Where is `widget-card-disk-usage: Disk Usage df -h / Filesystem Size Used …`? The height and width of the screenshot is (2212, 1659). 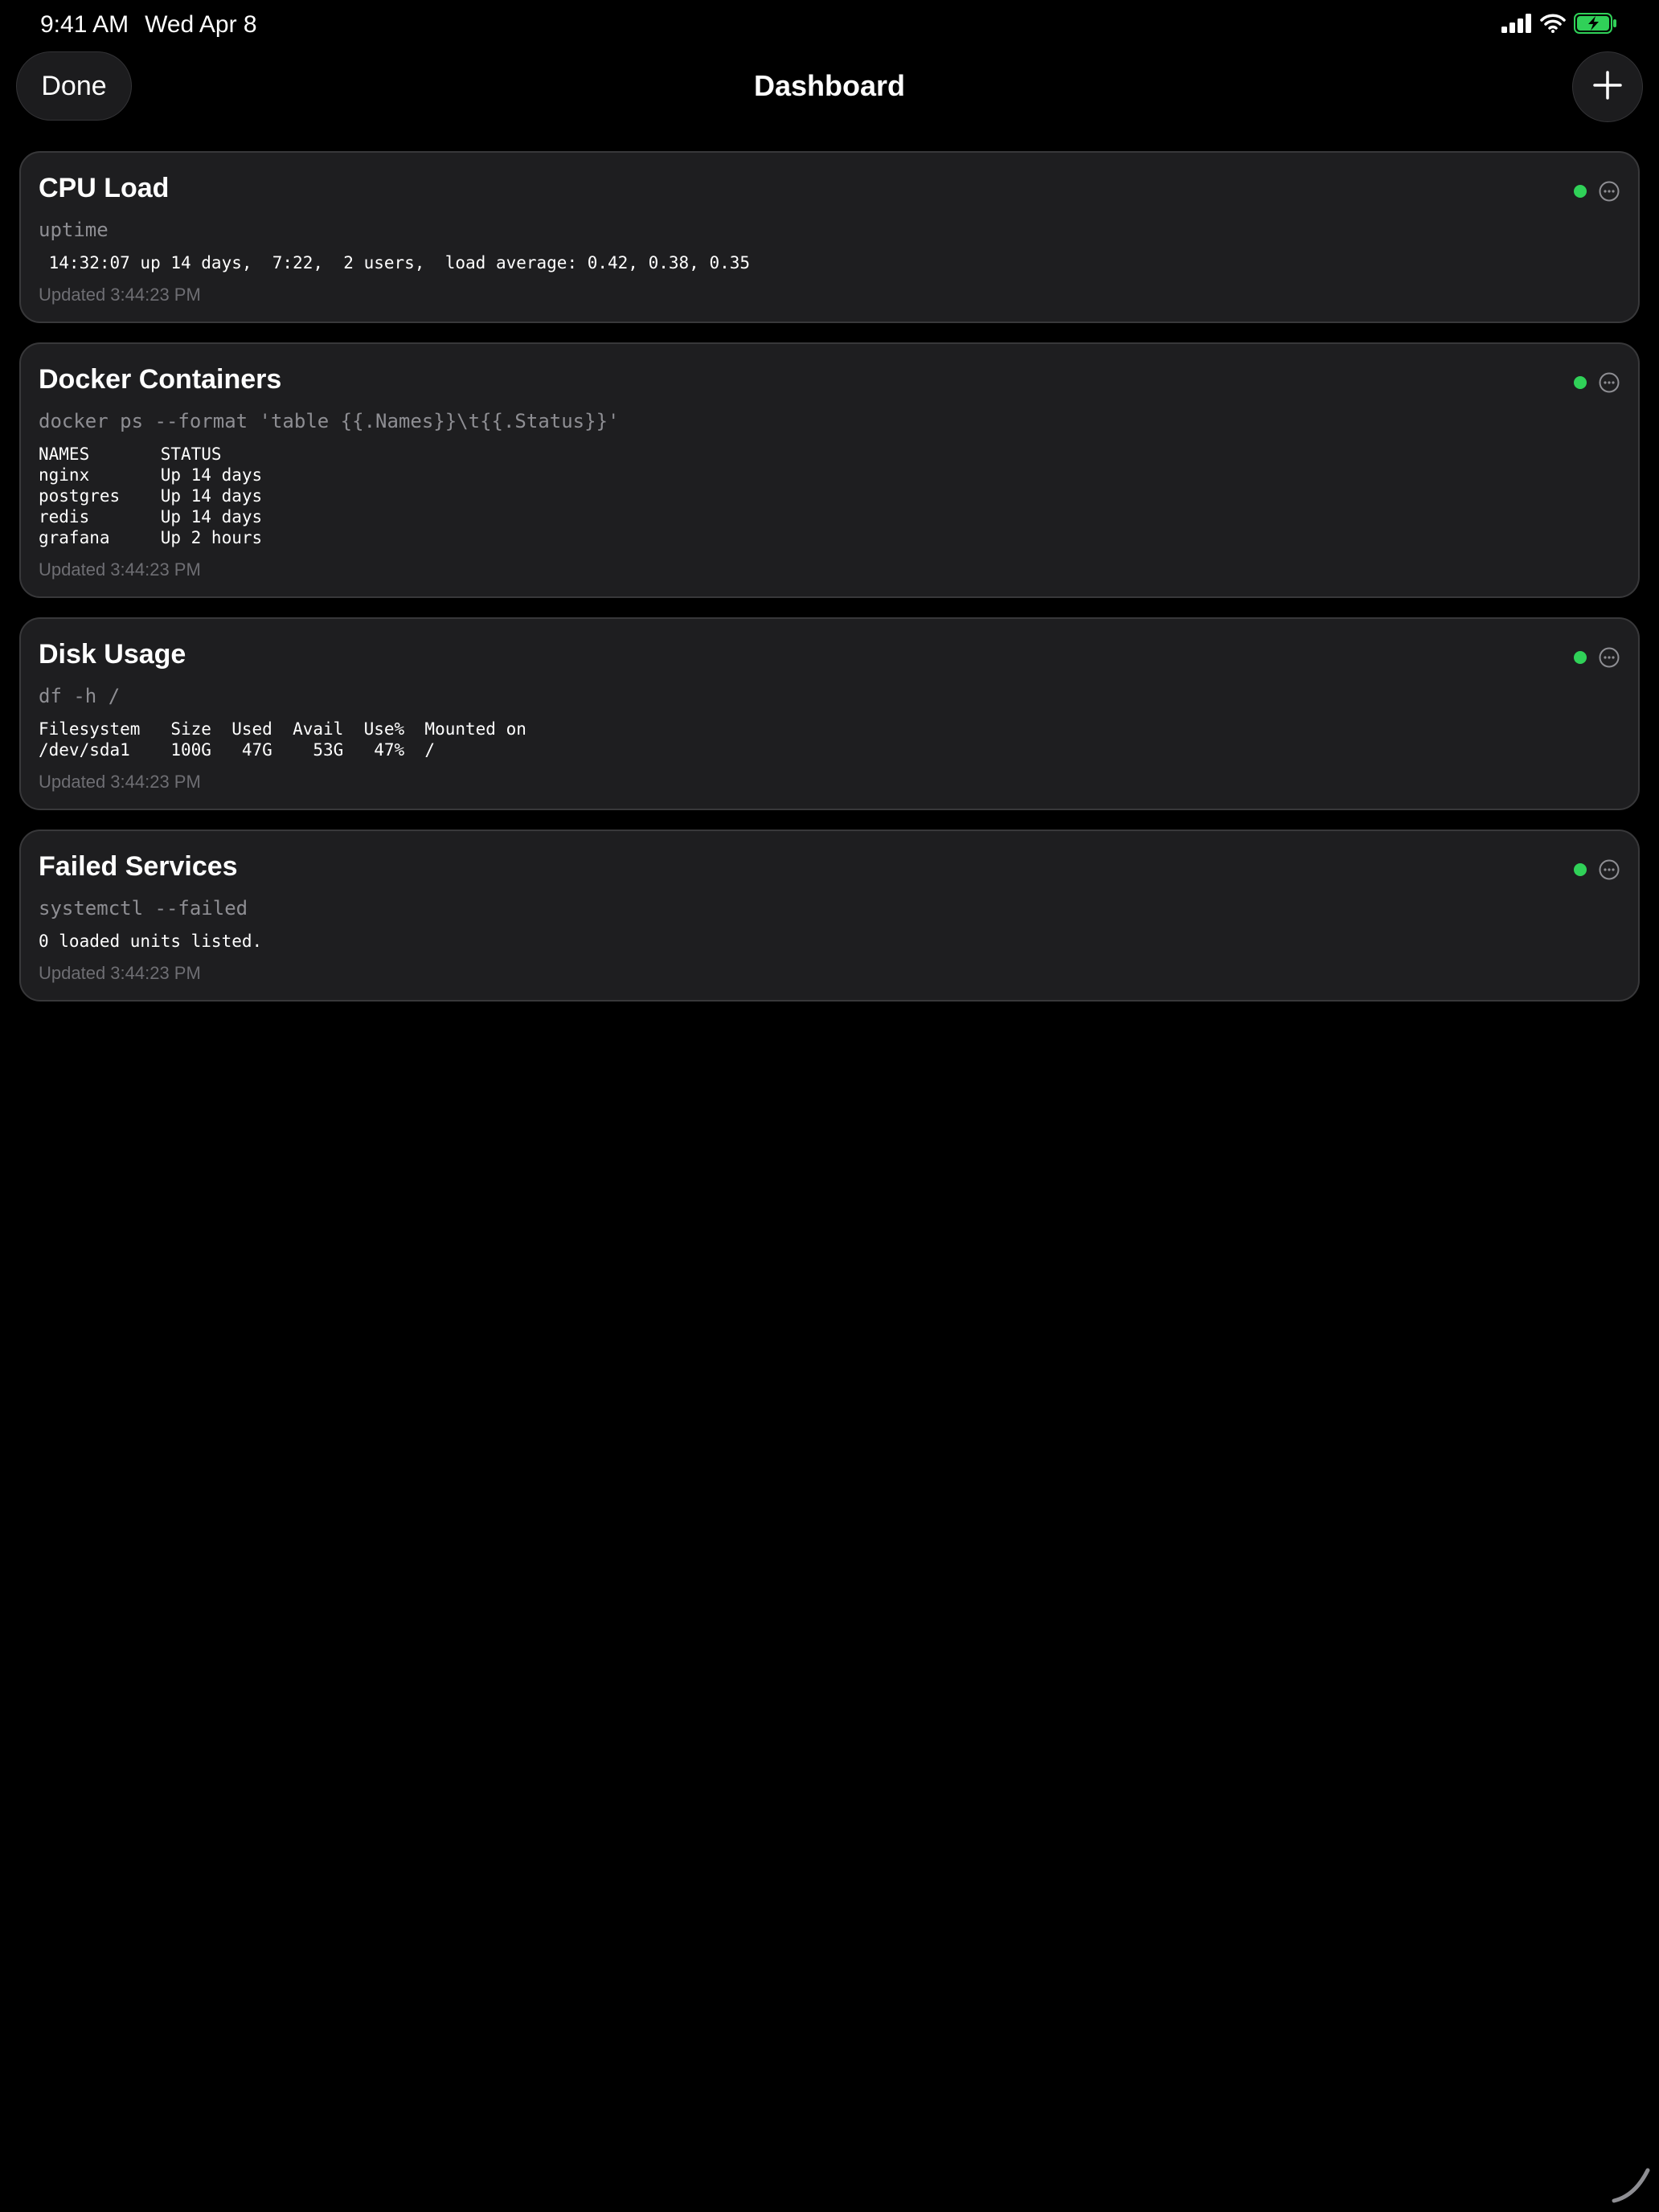
widget-card-disk-usage: Disk Usage df -h / Filesystem Size Used … is located at coordinates (829, 713).